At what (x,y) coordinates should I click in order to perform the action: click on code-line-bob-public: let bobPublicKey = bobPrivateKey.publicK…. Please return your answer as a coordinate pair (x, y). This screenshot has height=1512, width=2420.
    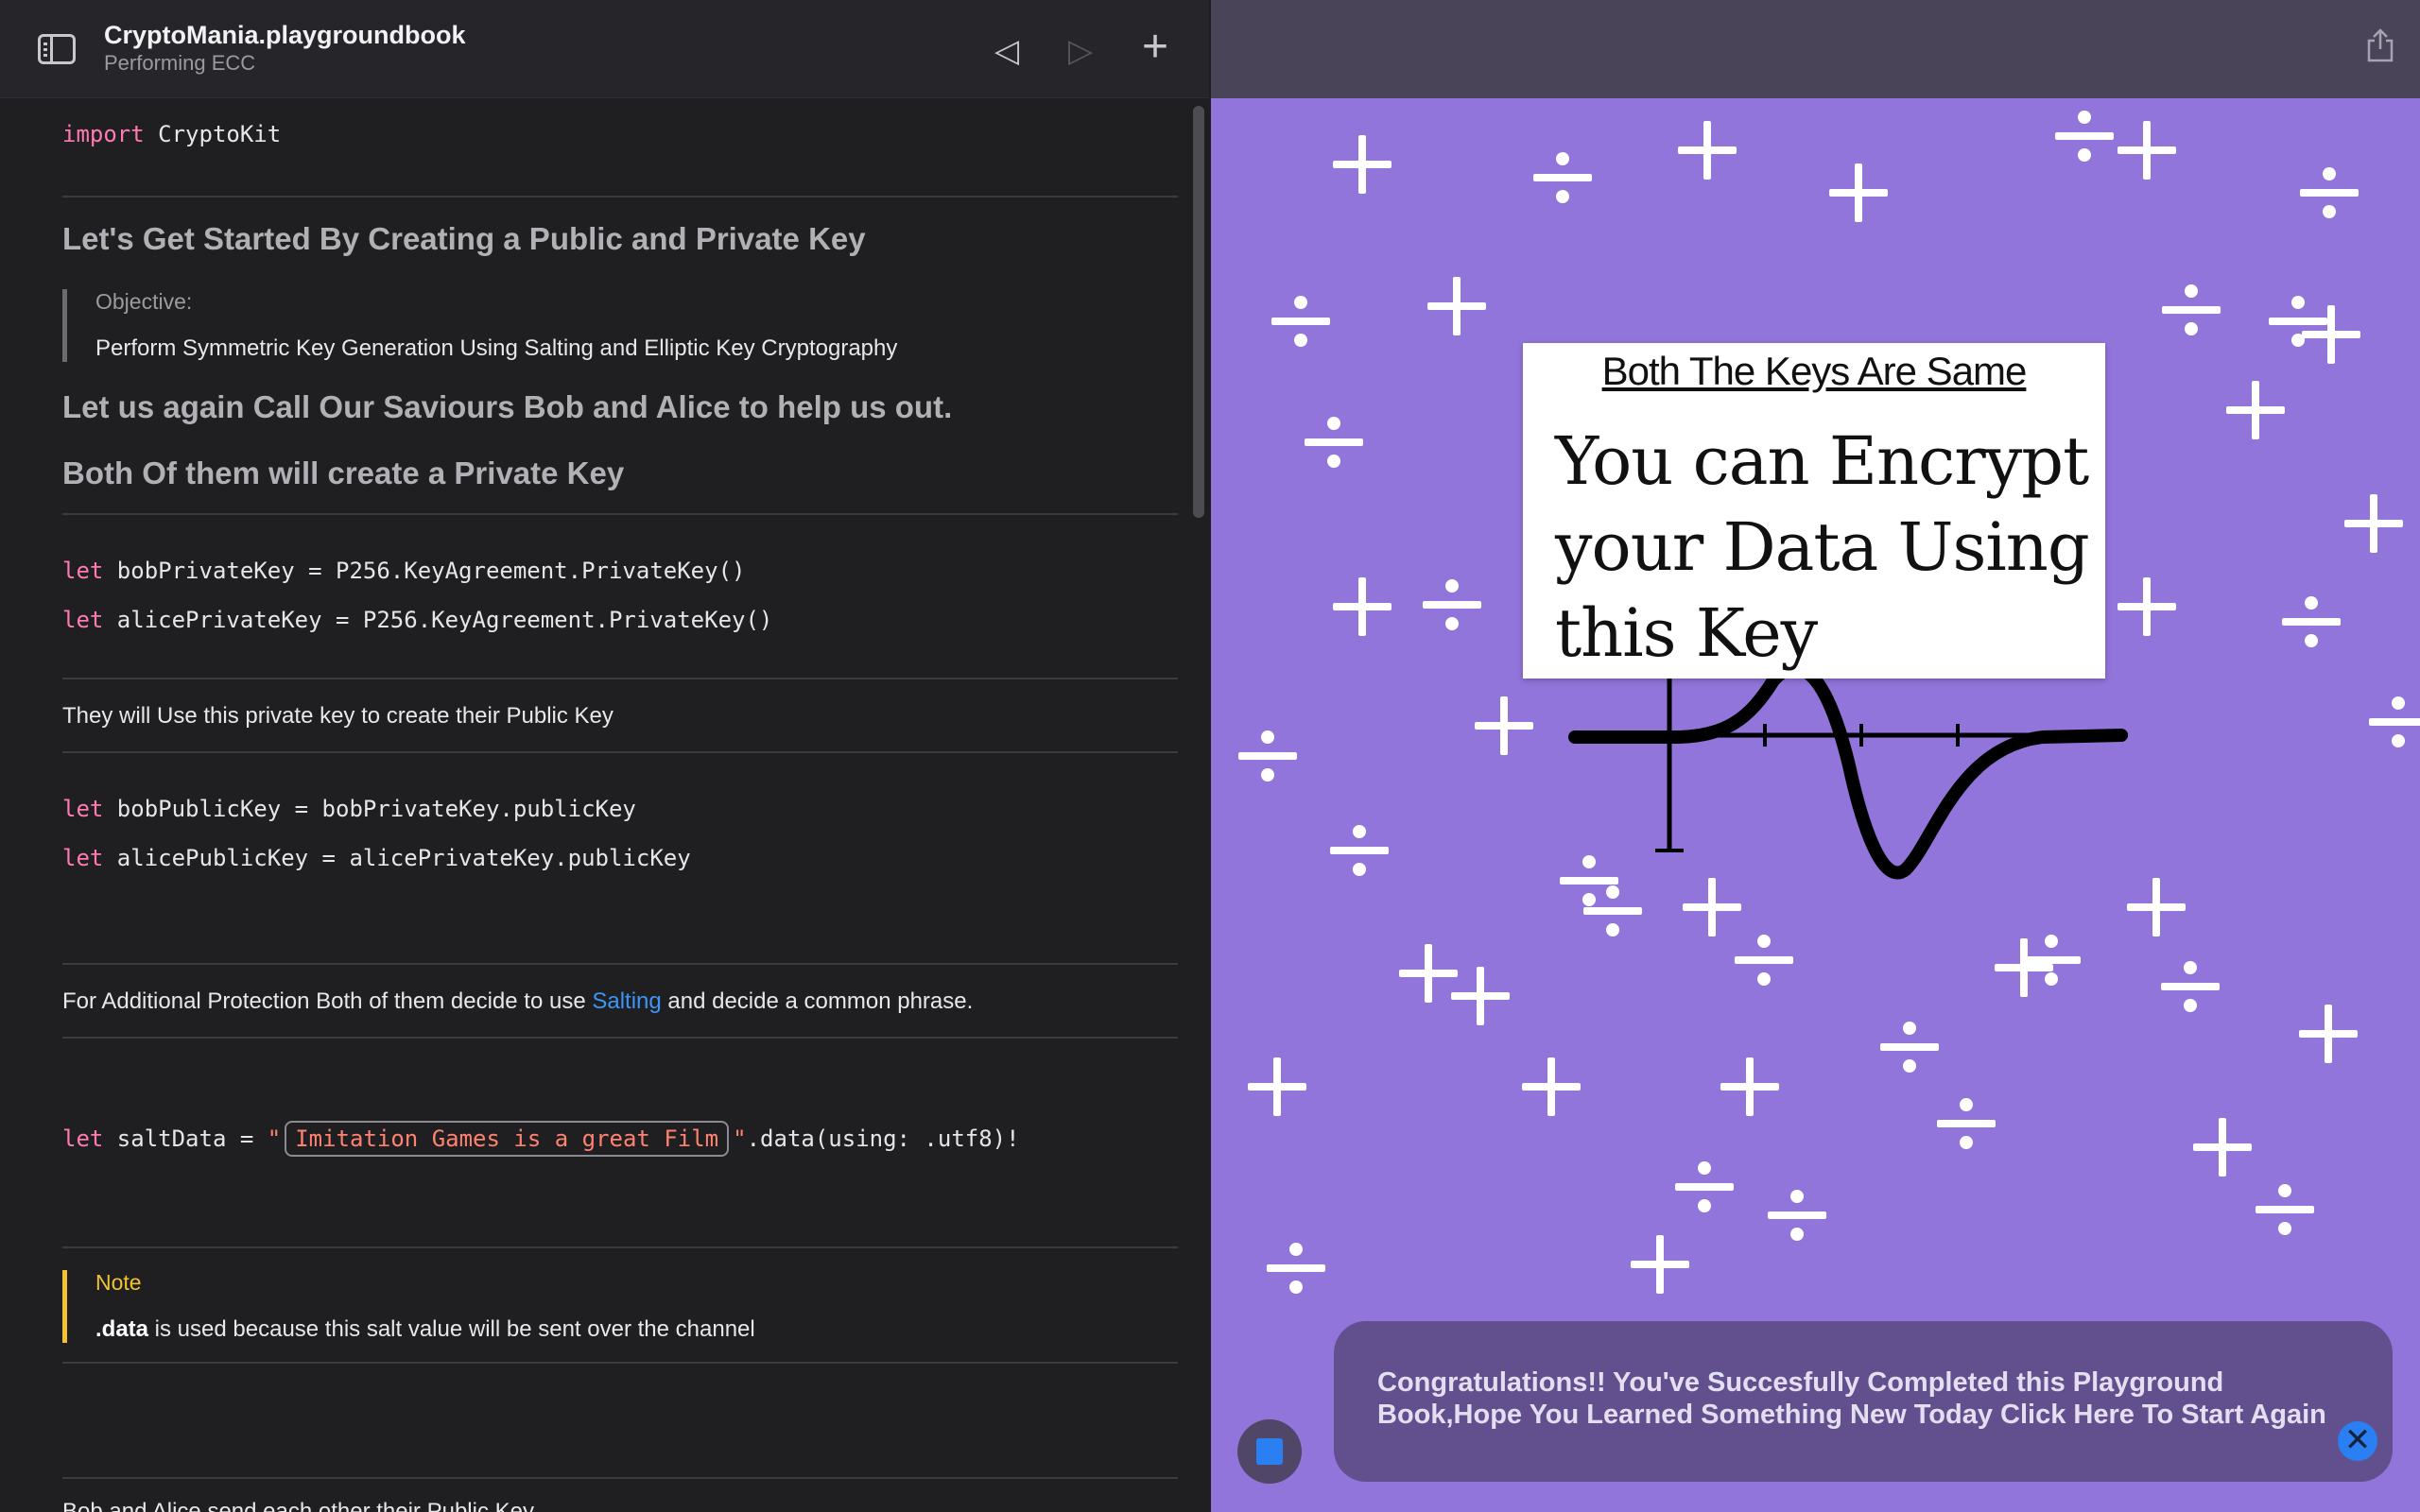
    Looking at the image, I should click on (349, 809).